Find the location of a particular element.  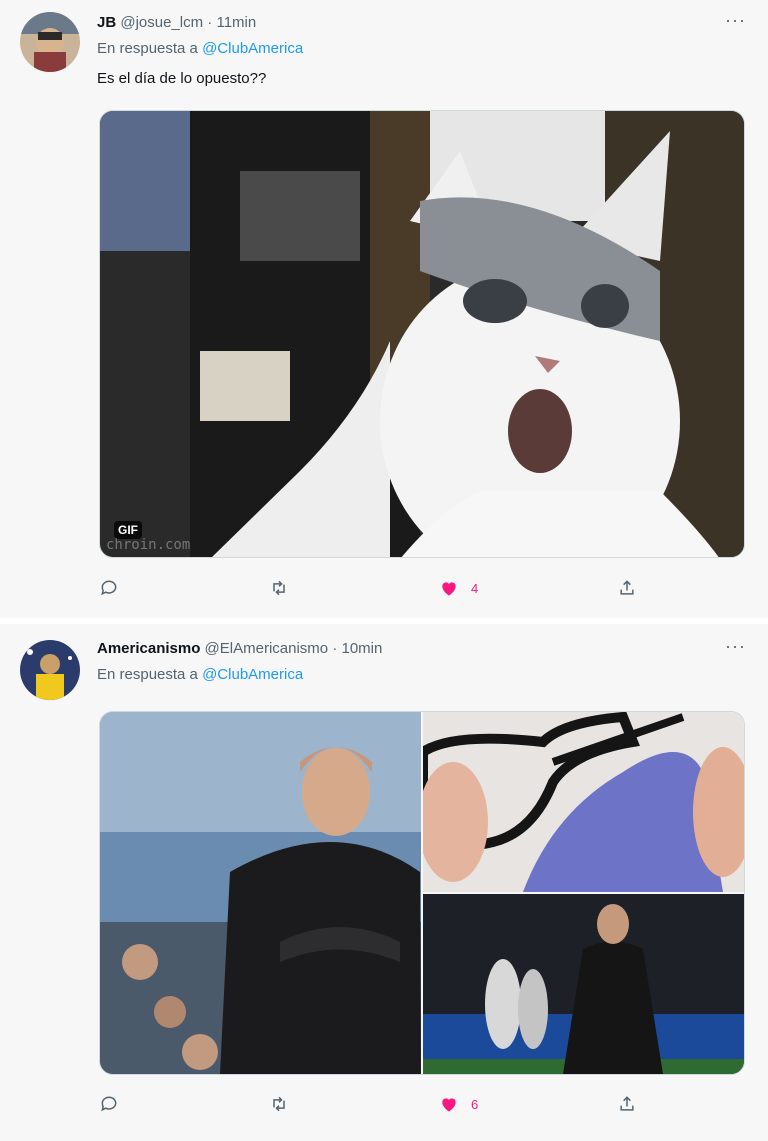

watermark: chroin.com is located at coordinates (148, 545).